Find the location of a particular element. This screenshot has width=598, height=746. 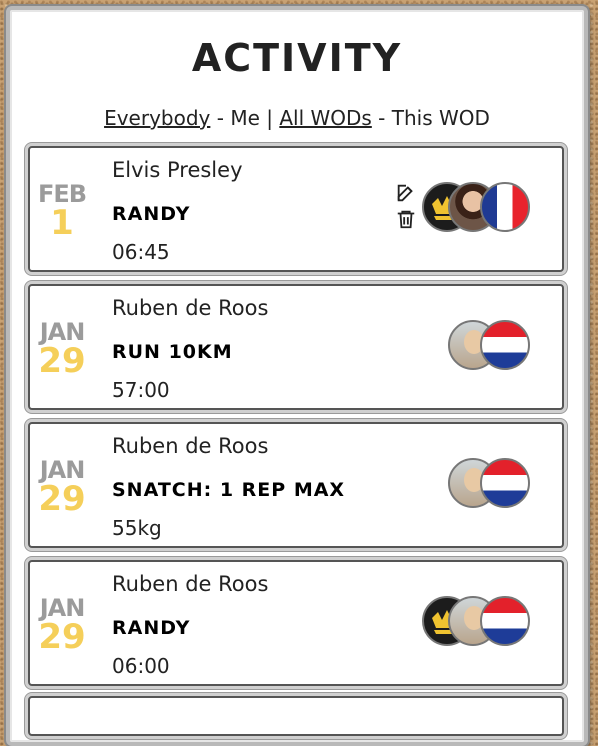

filter-this-wod: This WOD is located at coordinates (441, 118).